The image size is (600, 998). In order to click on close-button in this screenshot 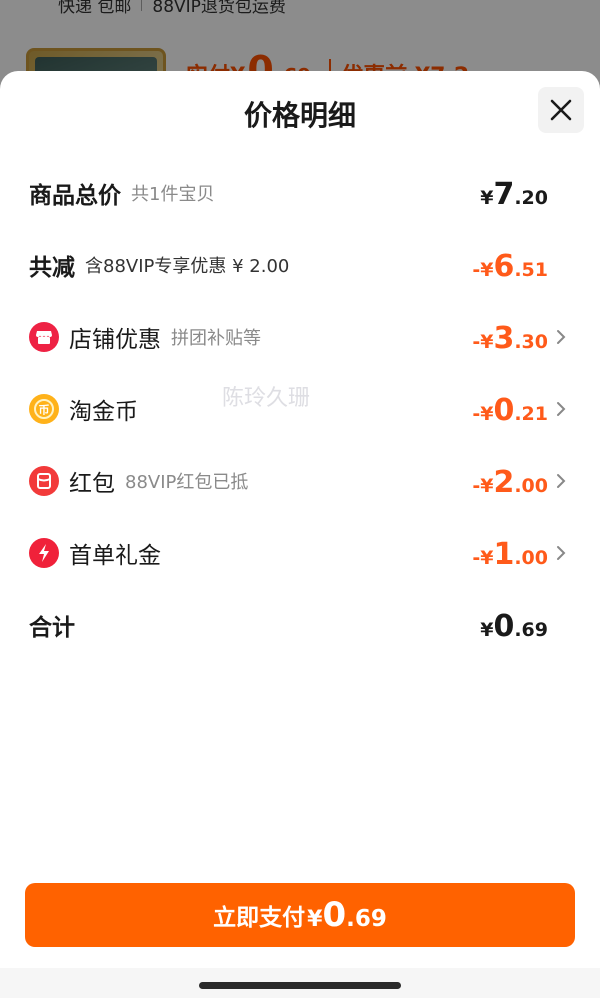, I will do `click(561, 110)`.